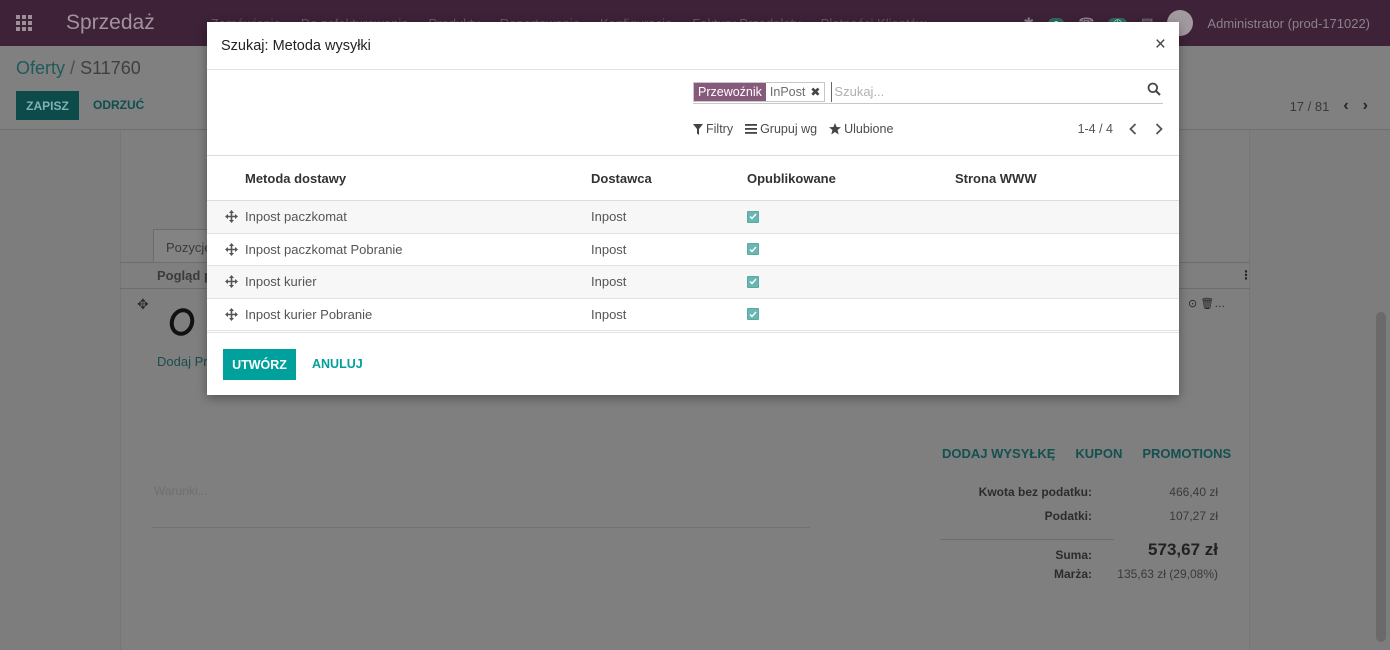  I want to click on close-icon: ×, so click(1160, 44).